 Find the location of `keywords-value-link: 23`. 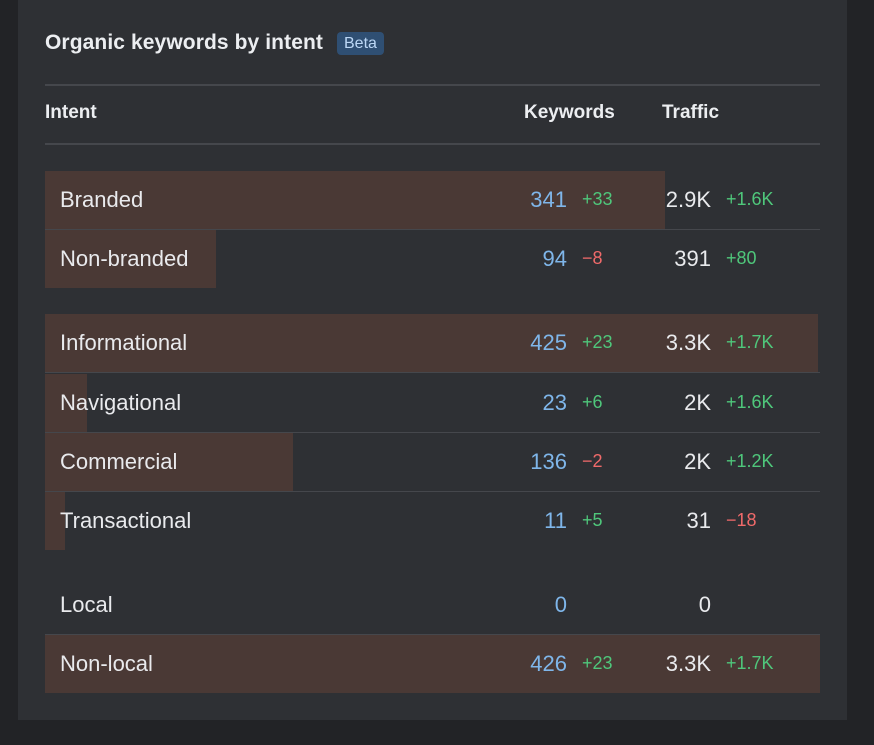

keywords-value-link: 23 is located at coordinates (555, 403).